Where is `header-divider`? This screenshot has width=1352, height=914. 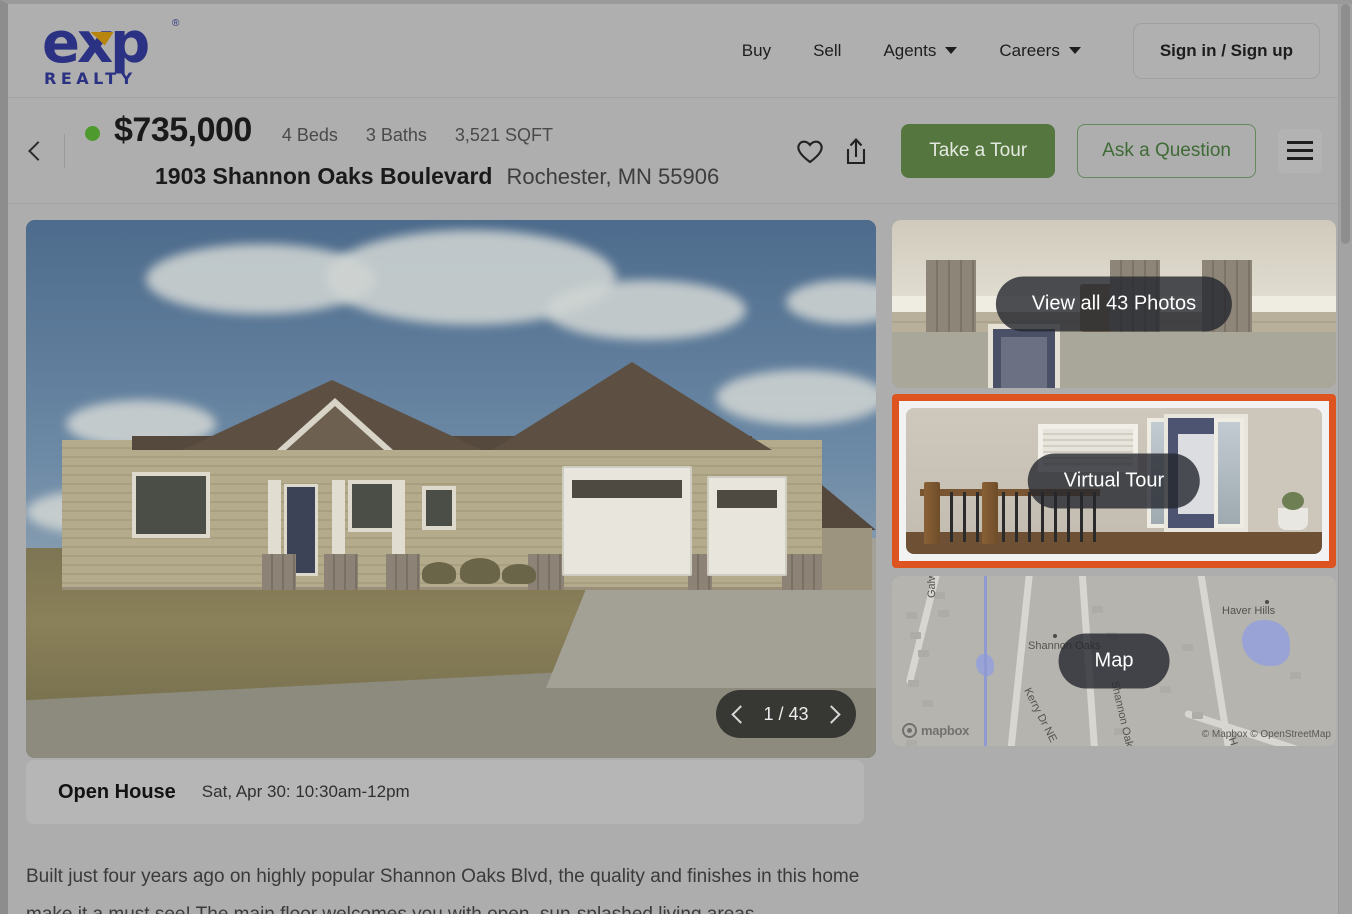 header-divider is located at coordinates (64, 150).